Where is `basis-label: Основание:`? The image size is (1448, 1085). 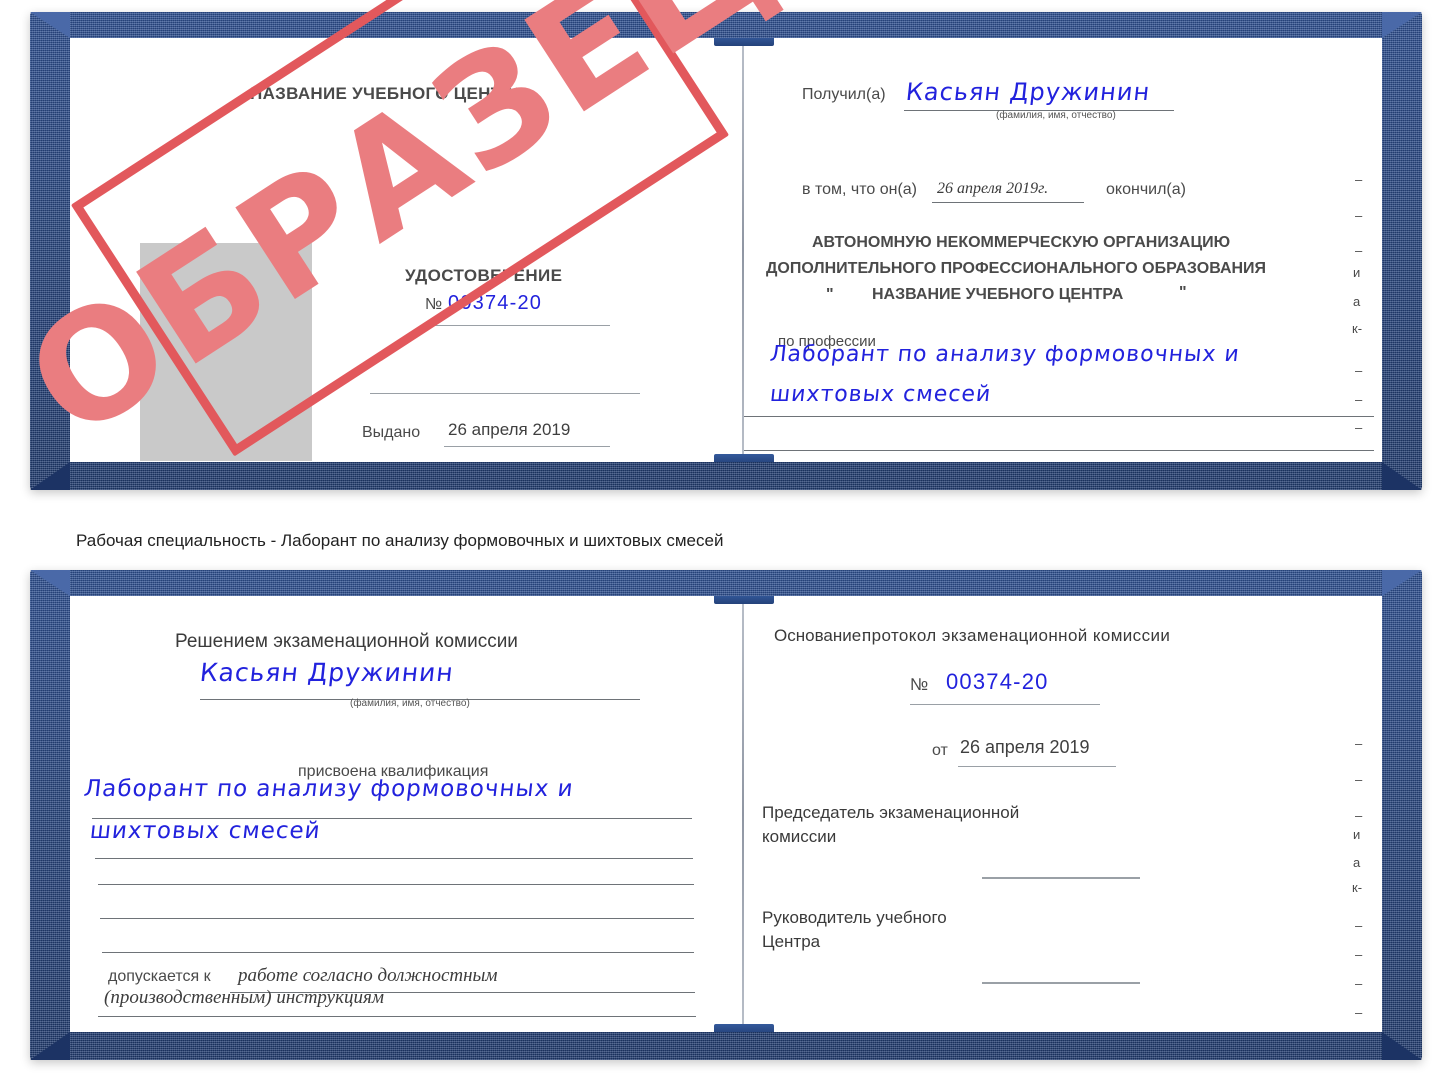 basis-label: Основание: is located at coordinates (820, 635).